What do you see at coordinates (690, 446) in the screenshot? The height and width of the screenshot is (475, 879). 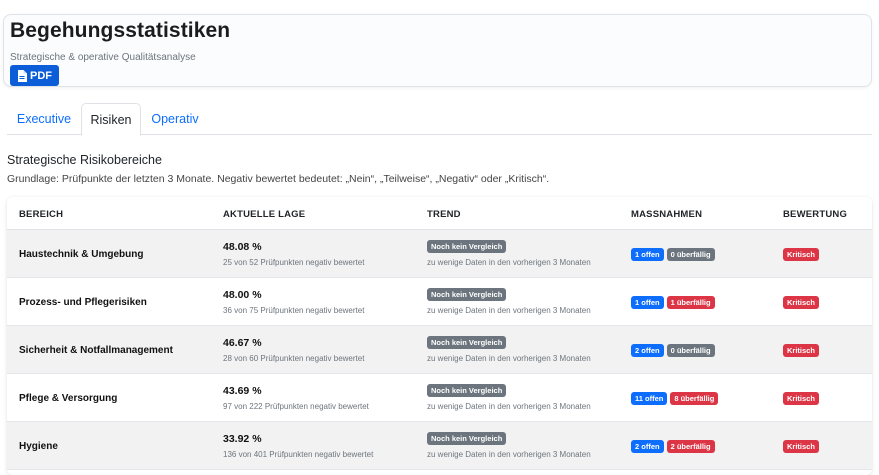 I see `overdue-measures-badge: 2 überfällig` at bounding box center [690, 446].